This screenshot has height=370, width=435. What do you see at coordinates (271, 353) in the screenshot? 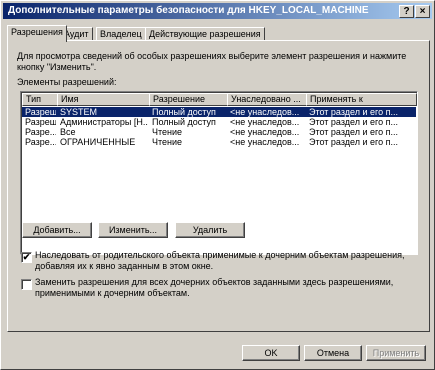
I see `ok-button: OK` at bounding box center [271, 353].